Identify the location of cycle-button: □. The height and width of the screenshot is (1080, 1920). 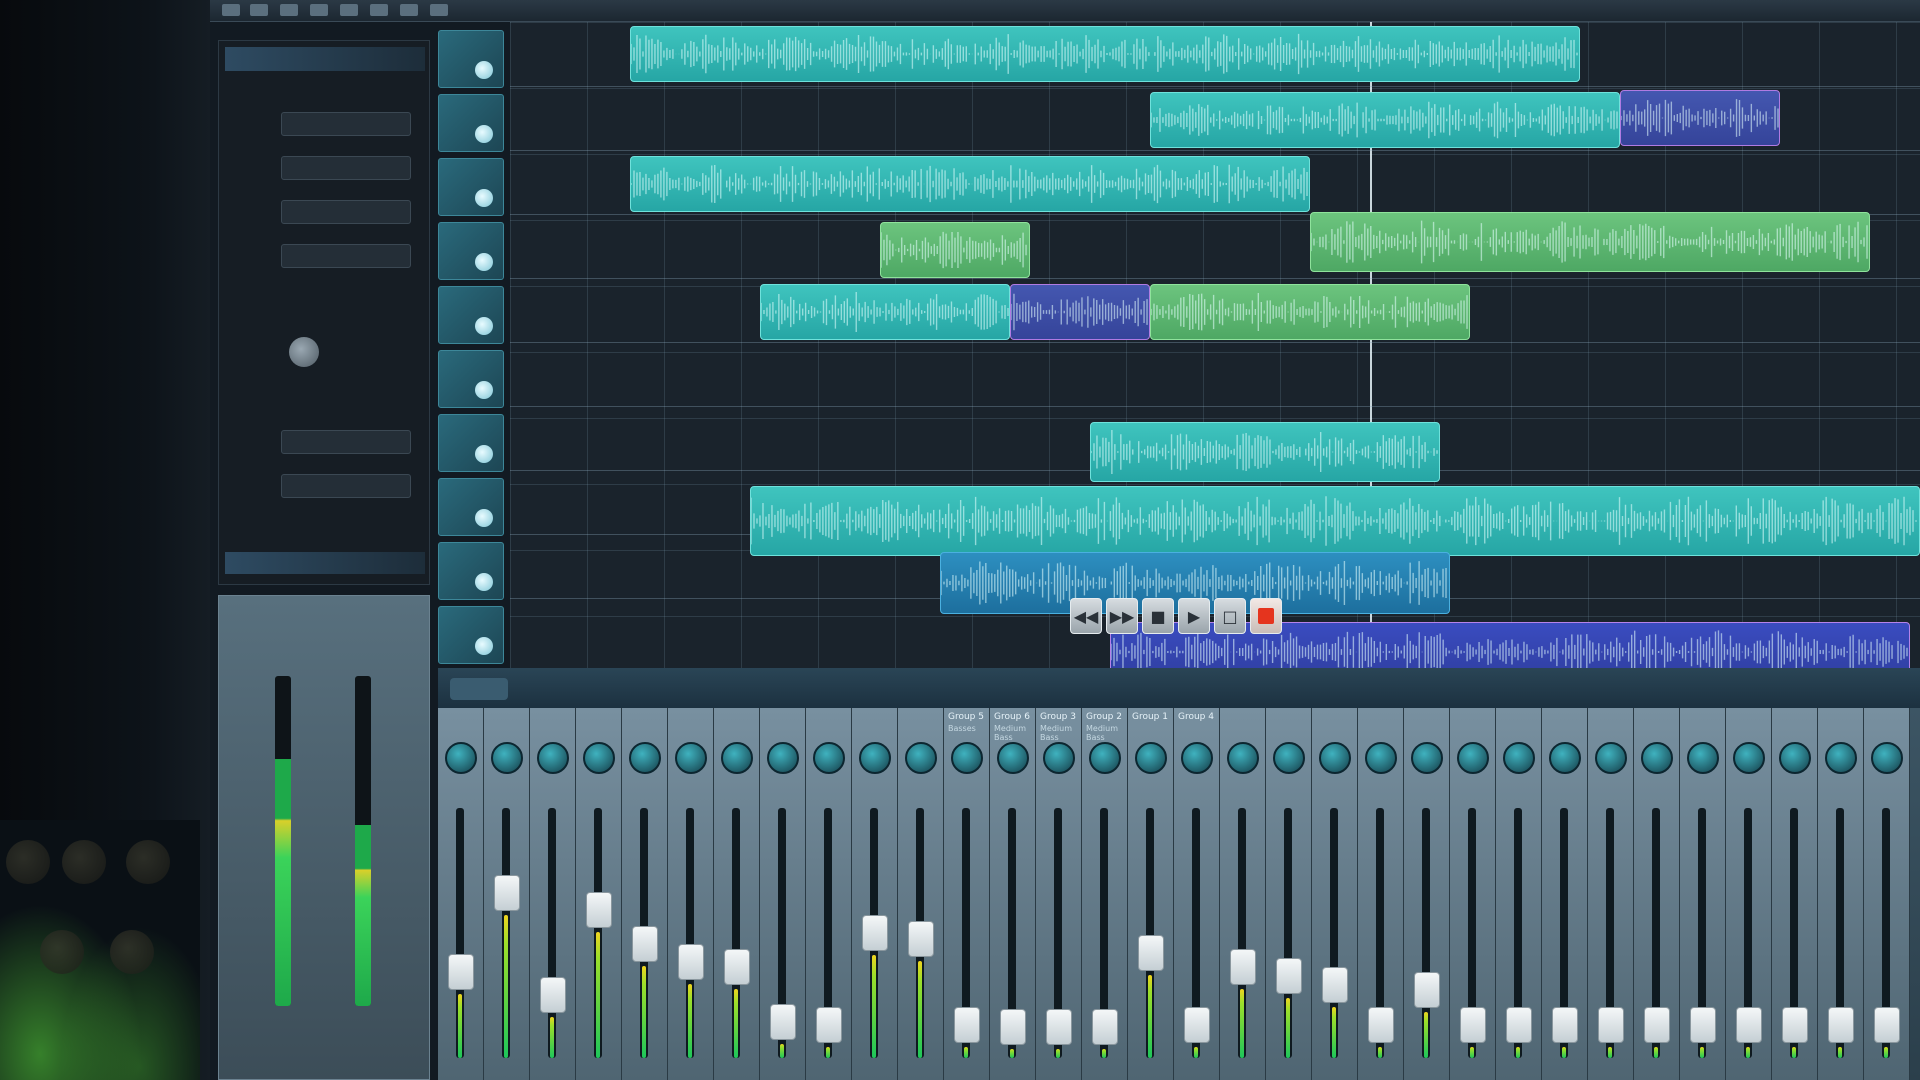
(1230, 616).